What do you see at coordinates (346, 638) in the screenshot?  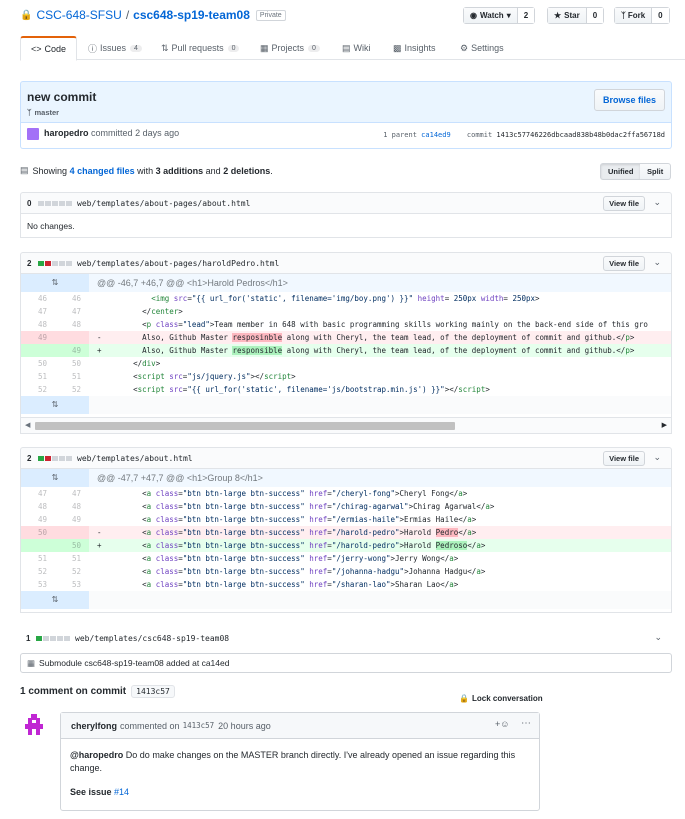 I see `file-header: 1 web/templates/csc648-sp19-team08 ⌄` at bounding box center [346, 638].